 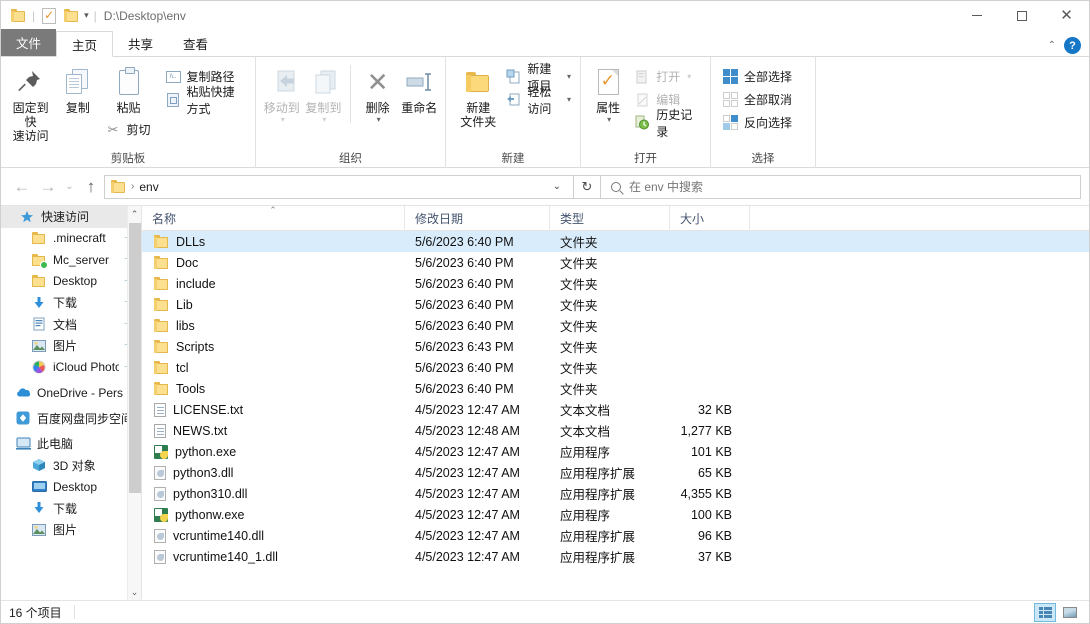 I want to click on table-row: Doc 5/6/2023 6:40 PM 文件夹, so click(x=615, y=262).